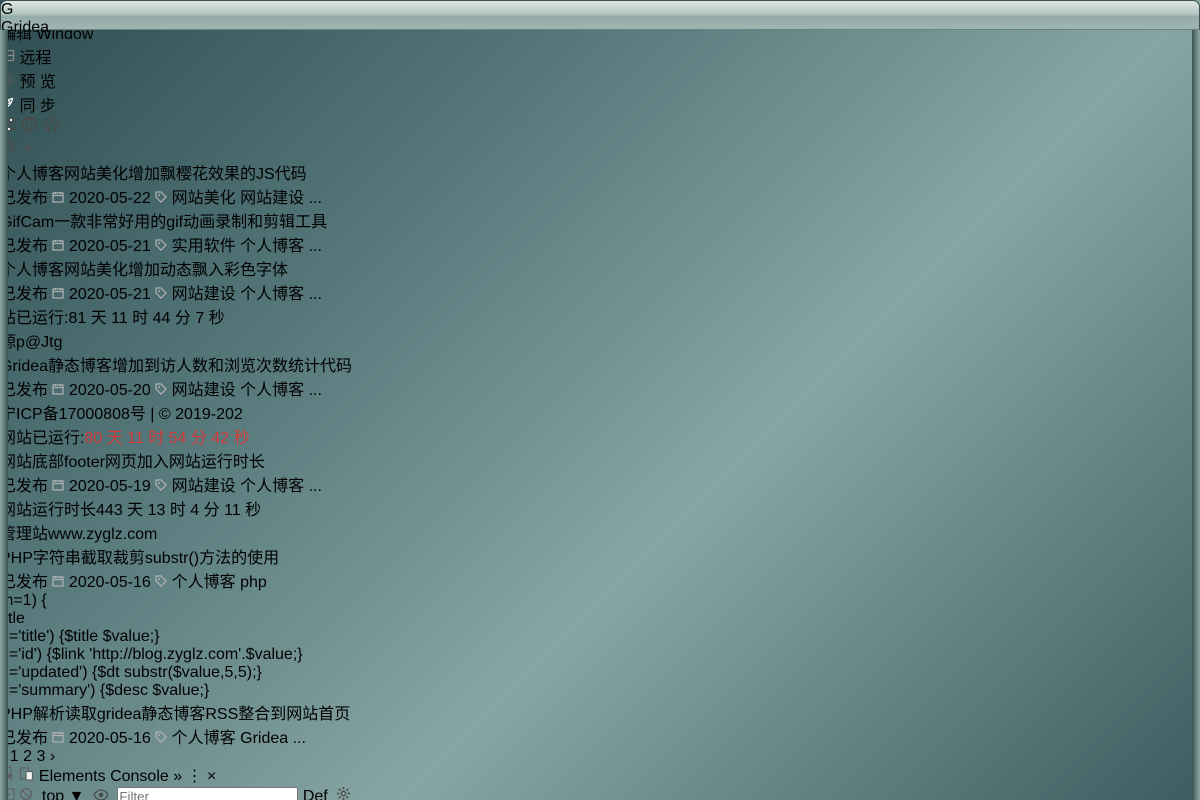 The width and height of the screenshot is (1200, 800). I want to click on app-icon: G, so click(7, 9).